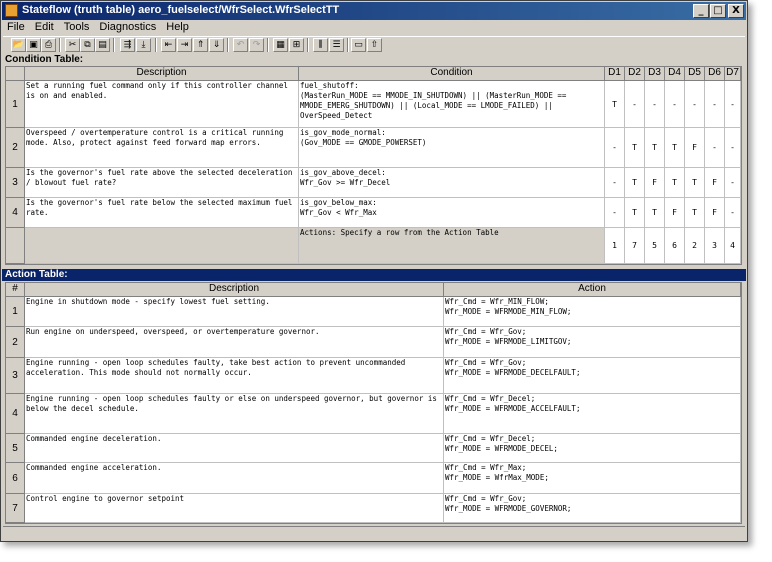 This screenshot has width=772, height=562. Describe the element at coordinates (715, 74) in the screenshot. I see `col-header-d6: D6` at that location.